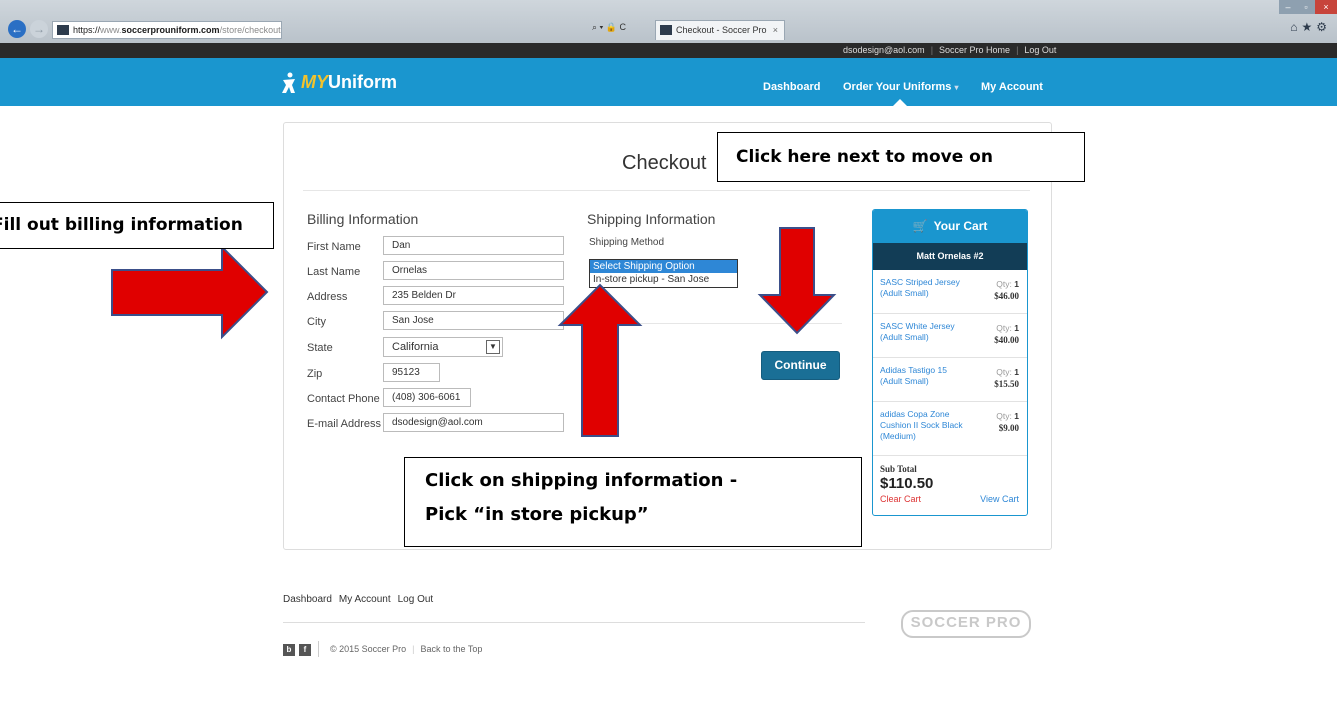 Image resolution: width=1337 pixels, height=725 pixels. What do you see at coordinates (1006, 340) in the screenshot?
I see `cart-item-price: $40.00` at bounding box center [1006, 340].